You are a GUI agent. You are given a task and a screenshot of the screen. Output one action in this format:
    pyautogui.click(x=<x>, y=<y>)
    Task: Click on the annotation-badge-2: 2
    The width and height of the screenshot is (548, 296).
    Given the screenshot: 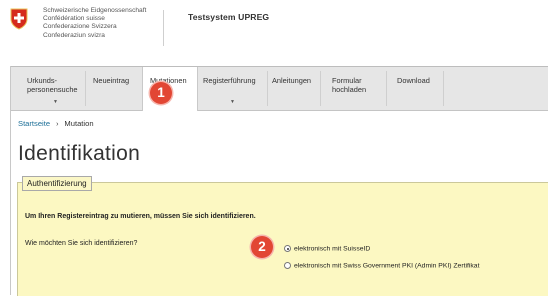 What is the action you would take?
    pyautogui.click(x=262, y=247)
    